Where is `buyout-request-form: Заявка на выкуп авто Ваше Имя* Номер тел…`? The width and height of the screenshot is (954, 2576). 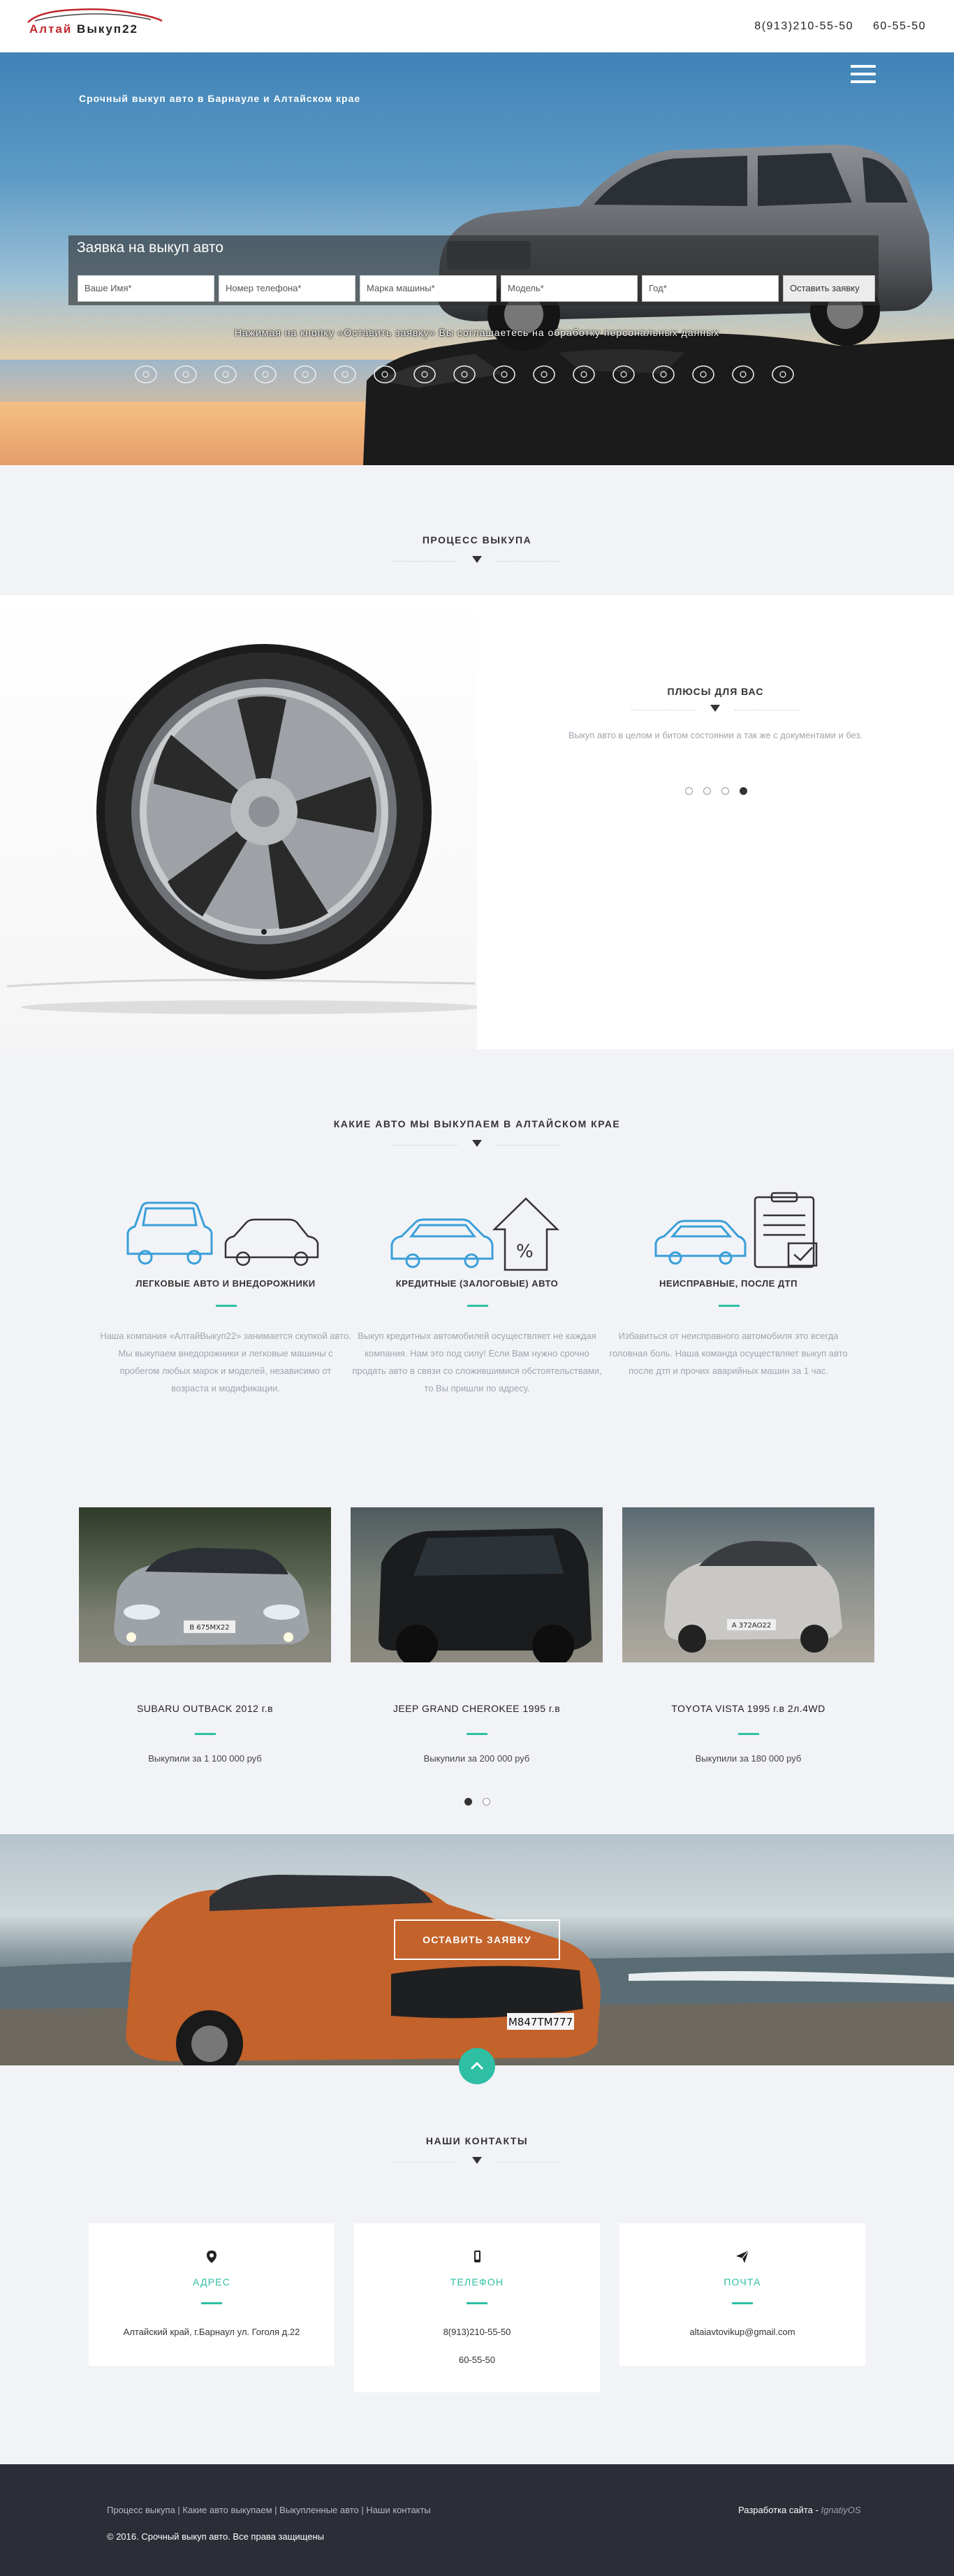
buyout-request-form: Заявка на выкуп авто Ваше Имя* Номер тел… is located at coordinates (473, 270).